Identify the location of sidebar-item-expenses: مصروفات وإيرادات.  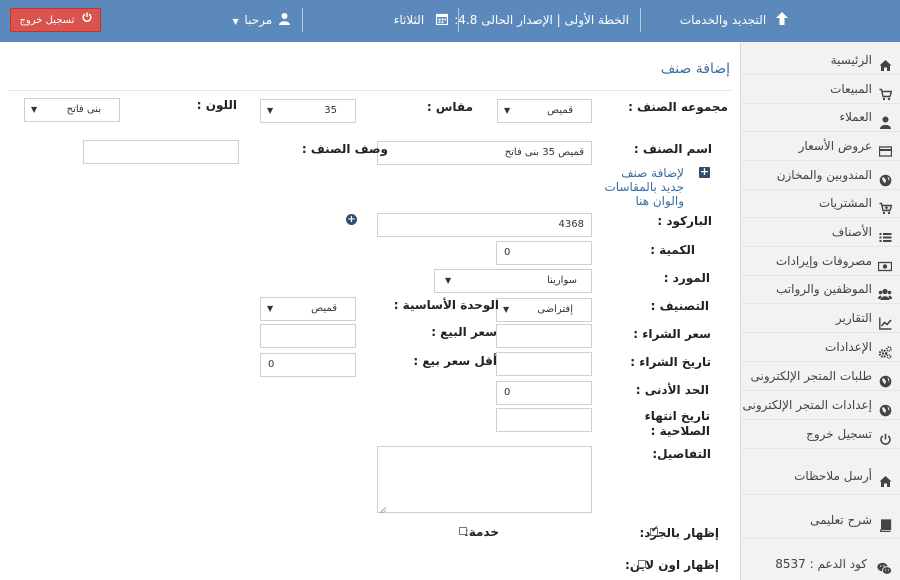
(821, 261).